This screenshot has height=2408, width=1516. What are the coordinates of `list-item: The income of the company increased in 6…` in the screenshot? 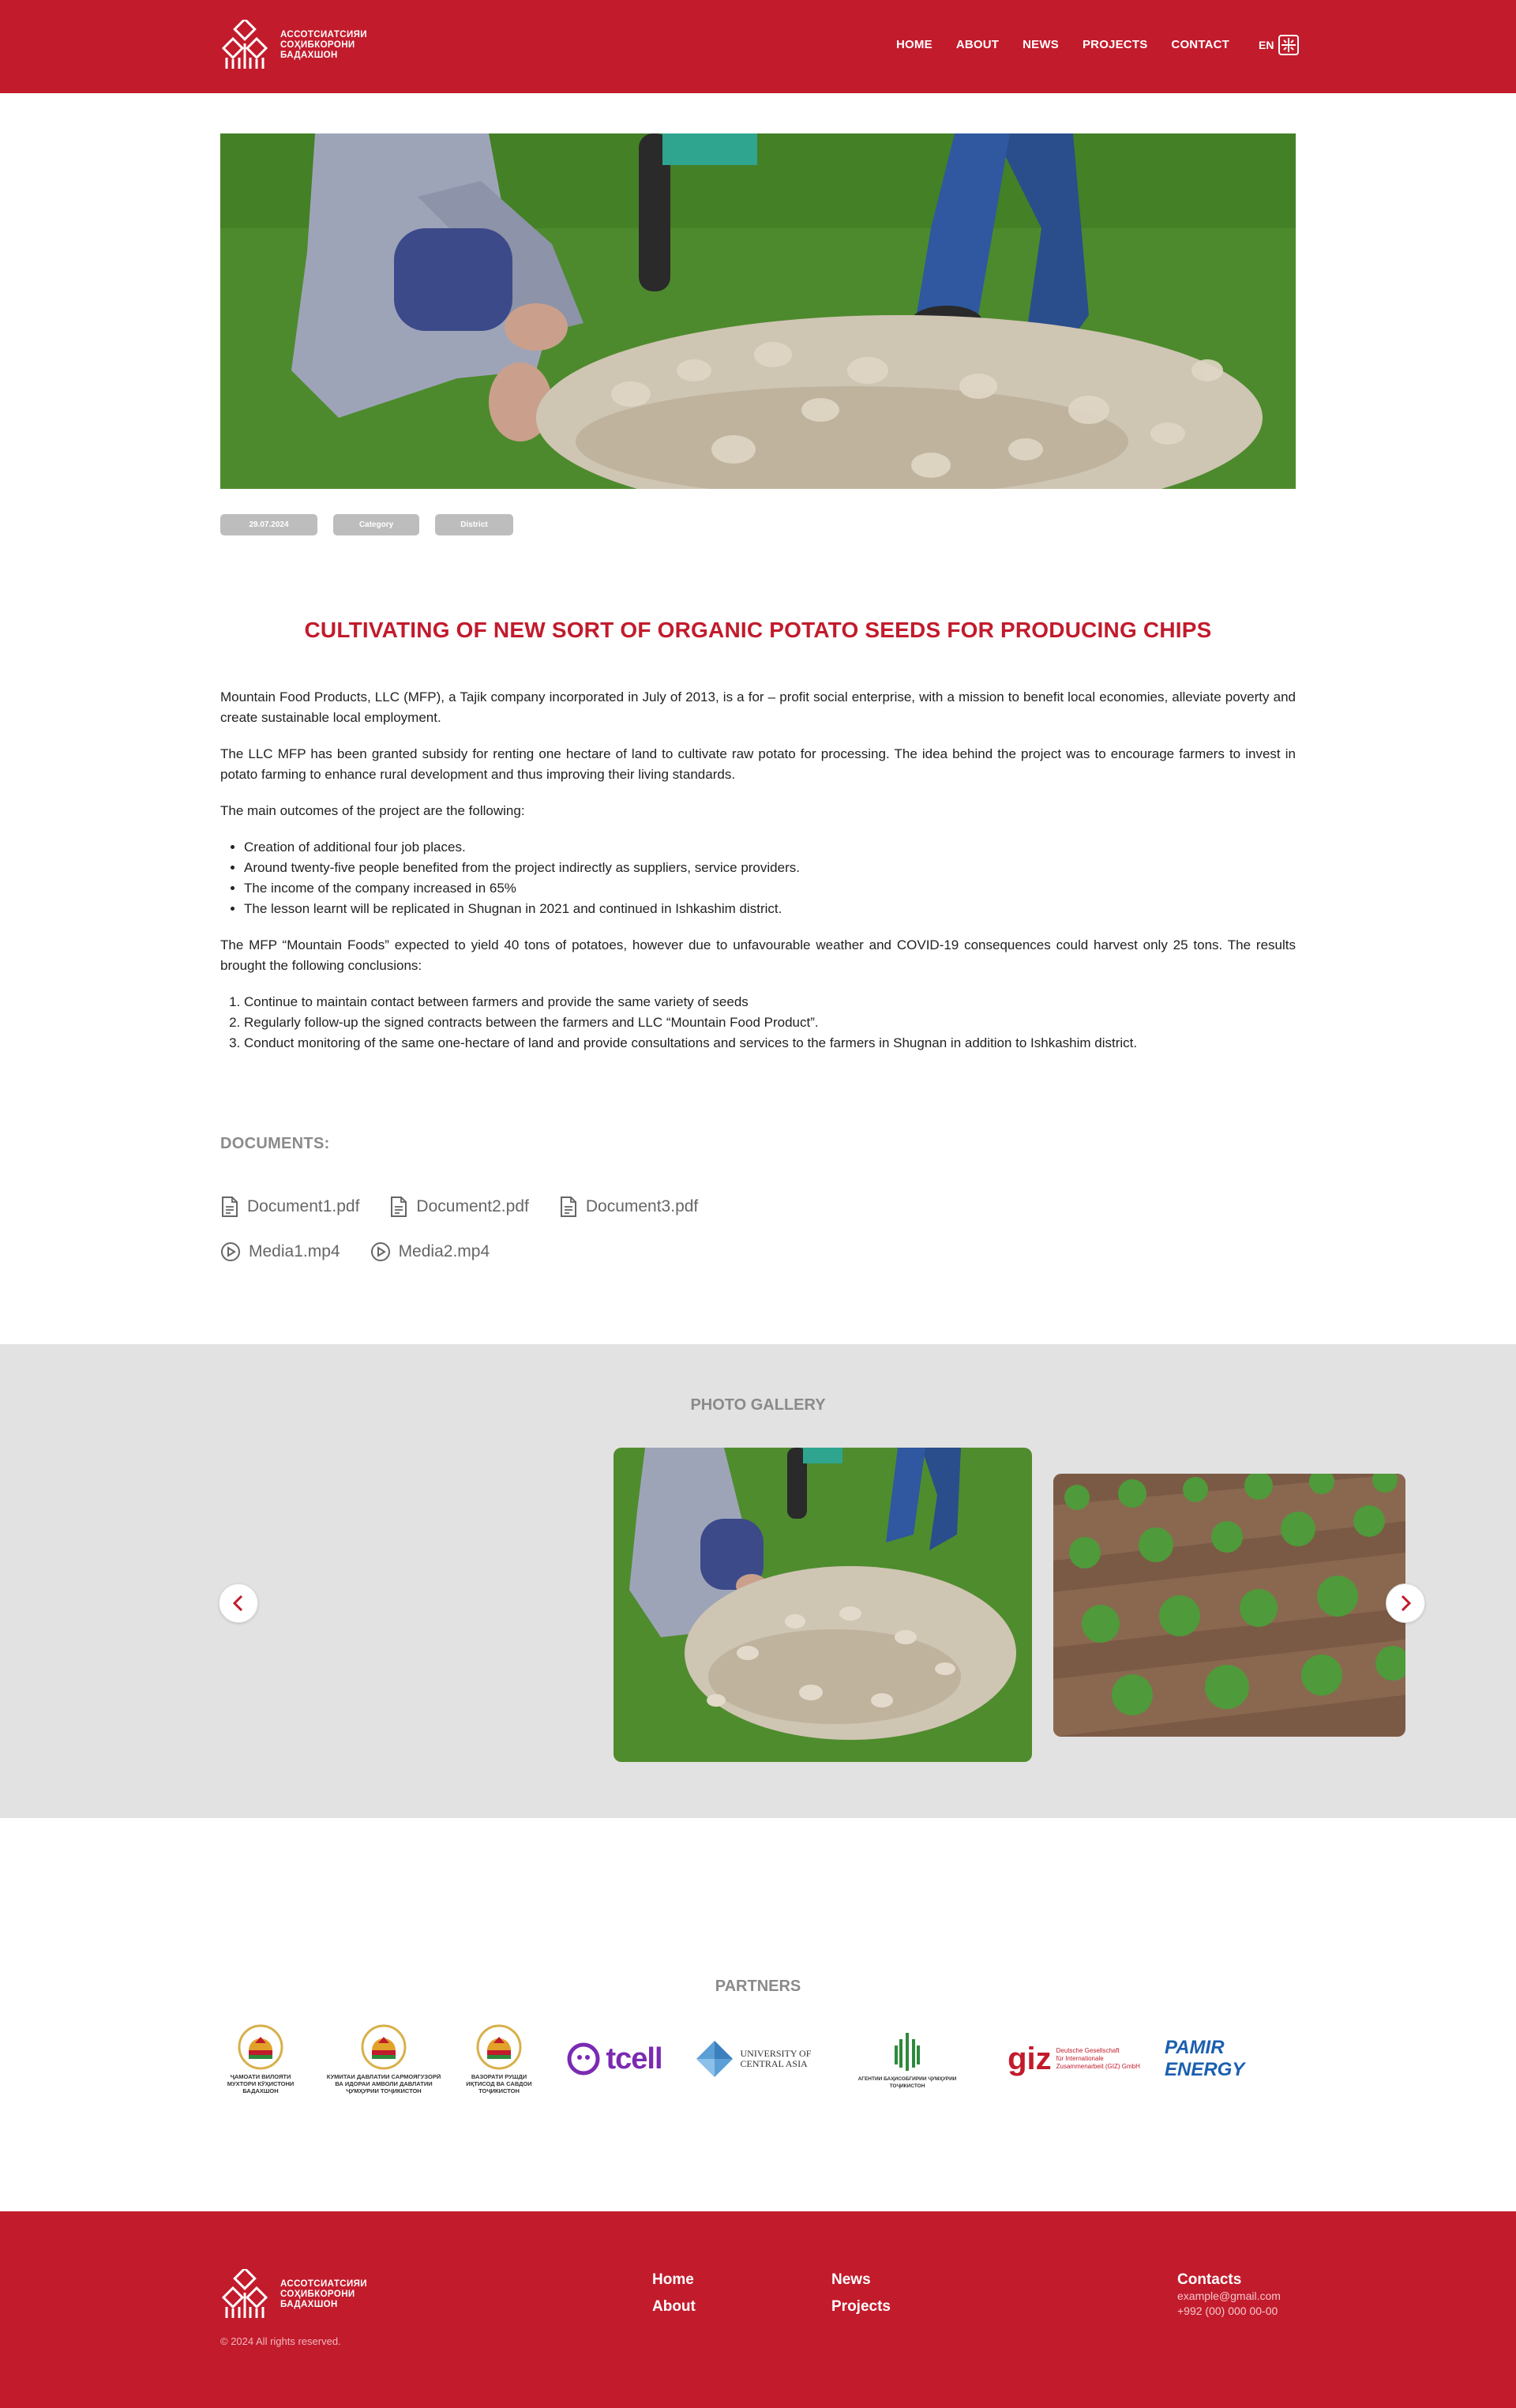 It's located at (770, 889).